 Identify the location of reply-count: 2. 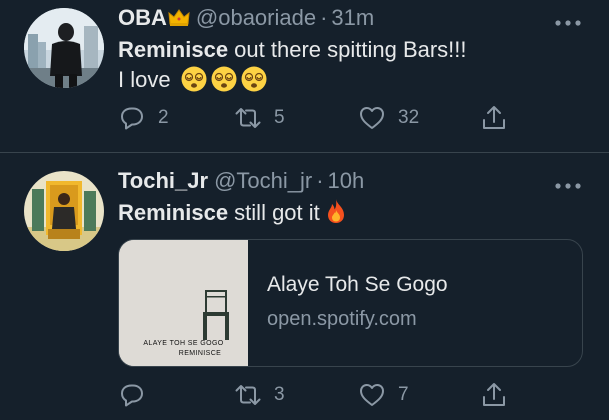
(163, 117).